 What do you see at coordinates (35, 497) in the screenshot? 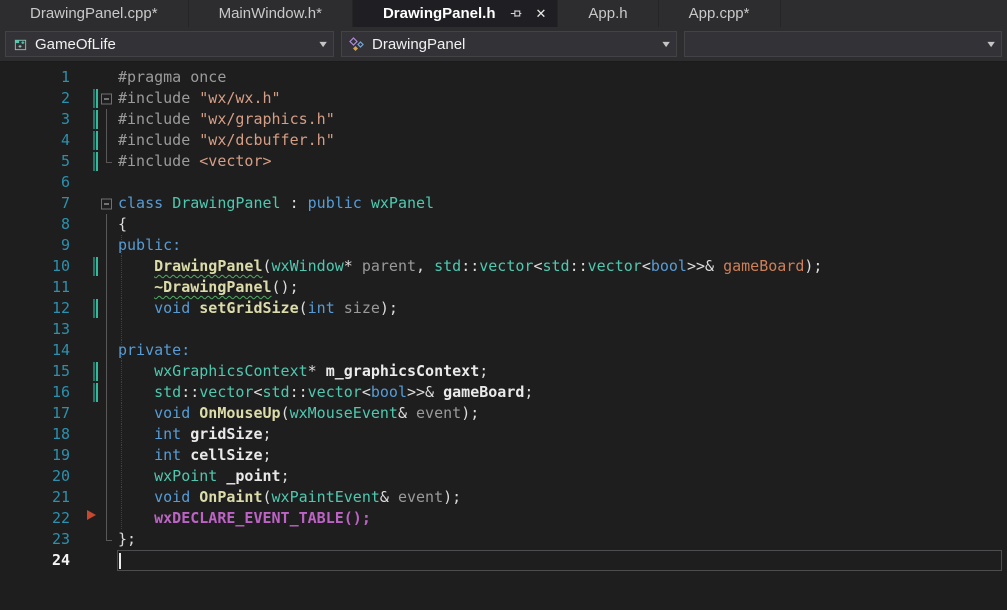
I see `line-number: 21` at bounding box center [35, 497].